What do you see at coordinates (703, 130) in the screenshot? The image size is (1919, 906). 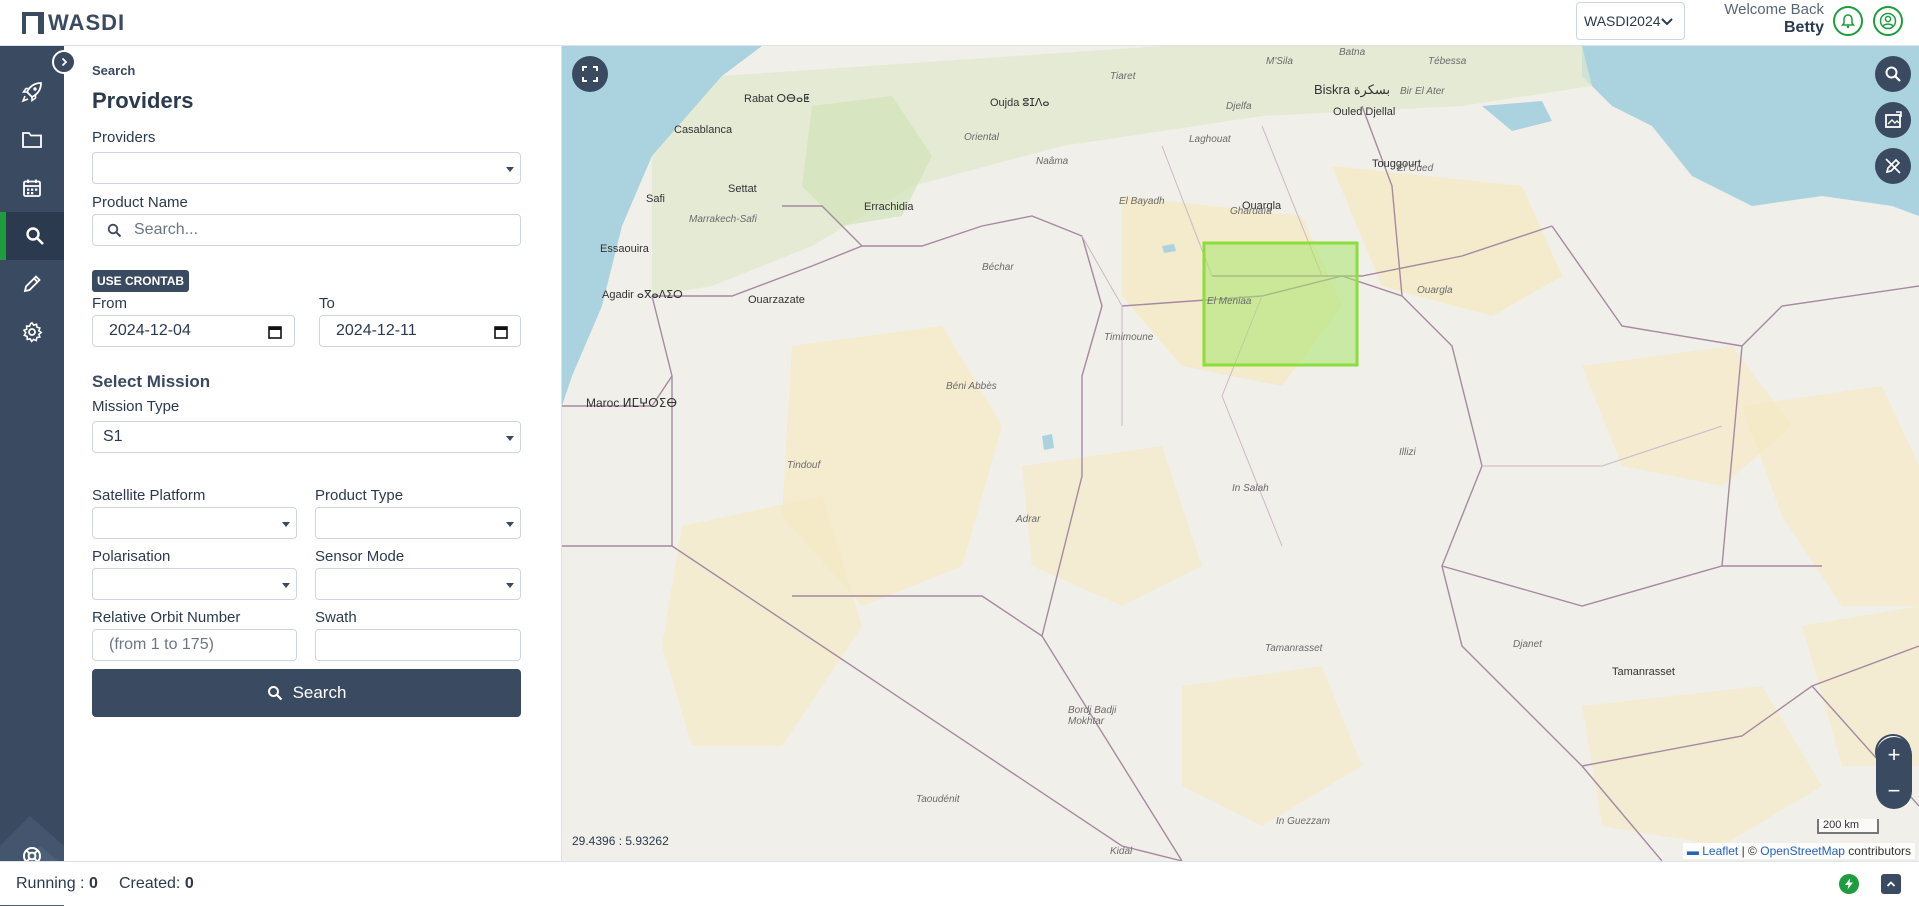 I see `map-label: Casablanca` at bounding box center [703, 130].